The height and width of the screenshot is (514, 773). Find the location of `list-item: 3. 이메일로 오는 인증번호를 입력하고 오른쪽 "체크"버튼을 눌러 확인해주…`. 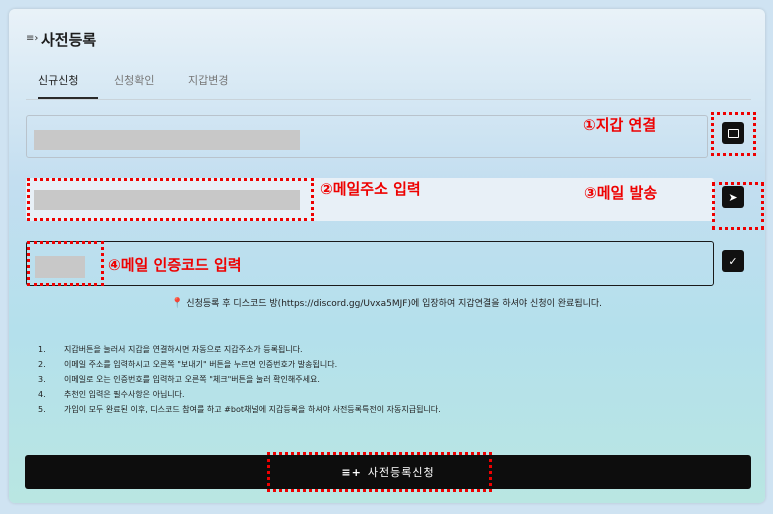

list-item: 3. 이메일로 오는 인증번호를 입력하고 오른쪽 "체크"버튼을 눌러 확인해주… is located at coordinates (179, 379).